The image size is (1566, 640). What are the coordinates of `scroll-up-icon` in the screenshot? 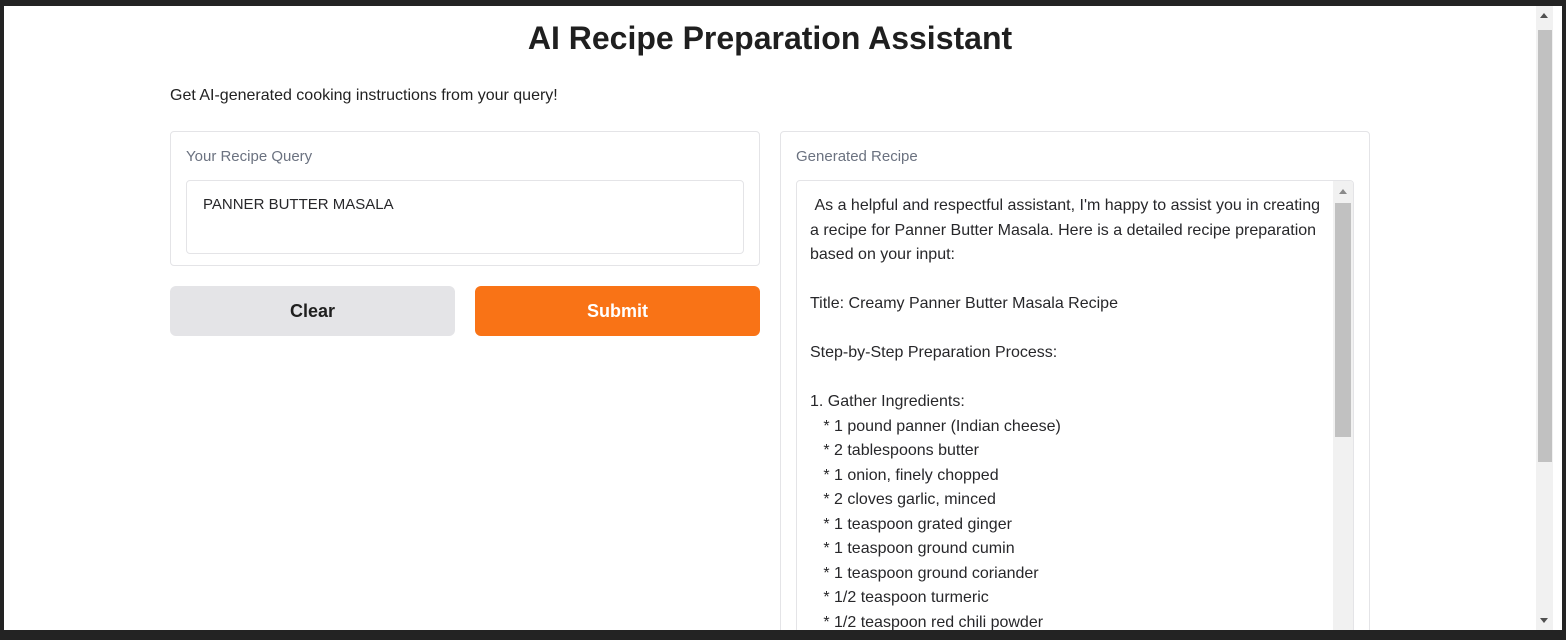 It's located at (1343, 191).